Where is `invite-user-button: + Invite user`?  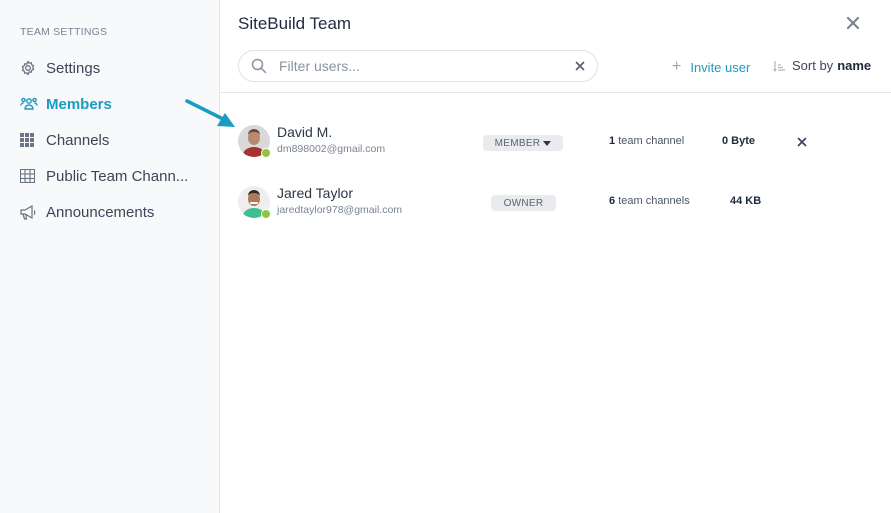 invite-user-button: + Invite user is located at coordinates (711, 67).